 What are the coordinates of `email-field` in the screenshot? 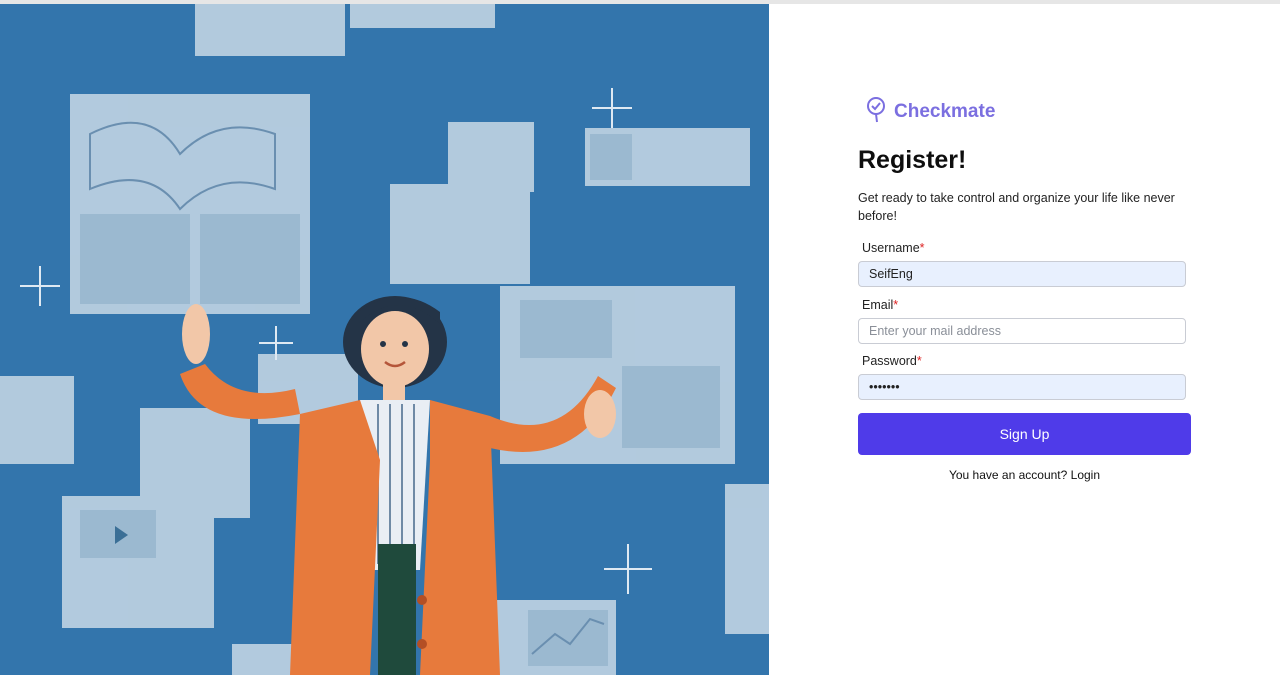 It's located at (1022, 331).